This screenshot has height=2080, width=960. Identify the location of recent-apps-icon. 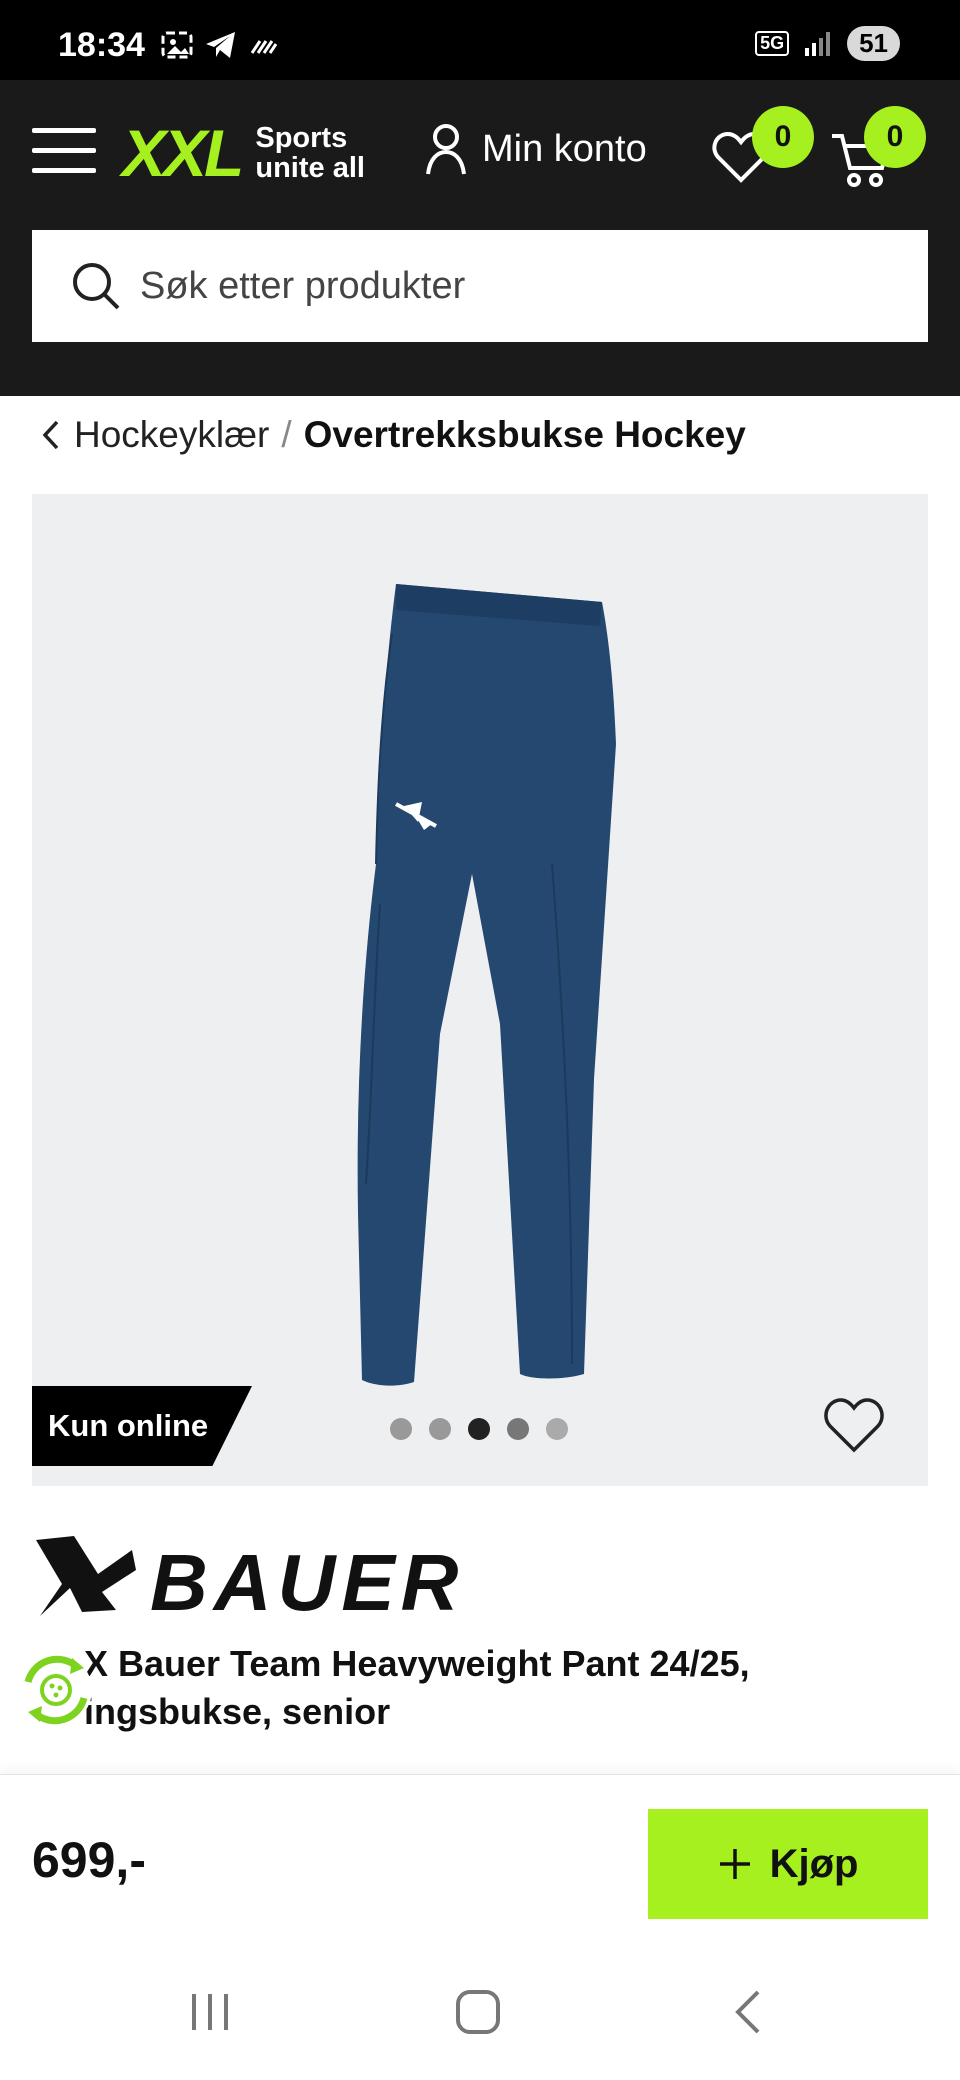
(210, 2012).